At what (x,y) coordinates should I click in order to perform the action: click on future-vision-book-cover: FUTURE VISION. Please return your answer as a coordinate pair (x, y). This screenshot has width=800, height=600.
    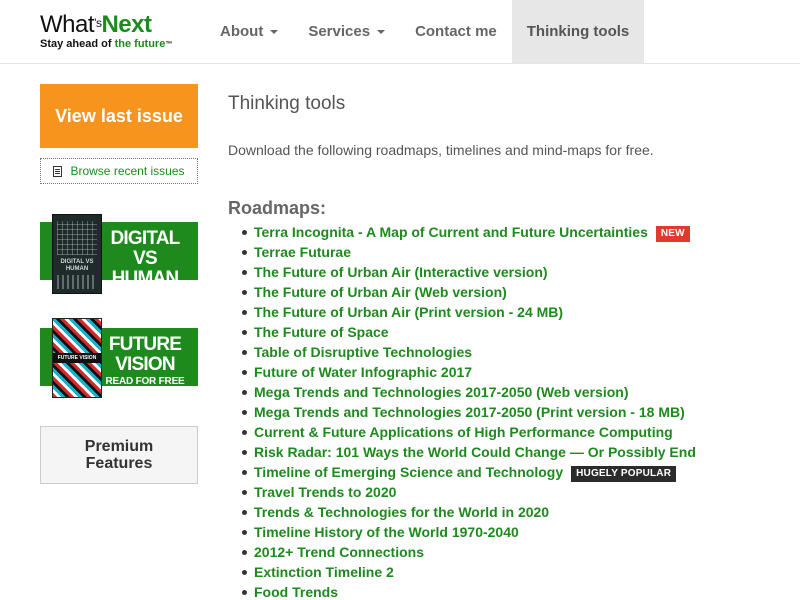
    Looking at the image, I should click on (77, 358).